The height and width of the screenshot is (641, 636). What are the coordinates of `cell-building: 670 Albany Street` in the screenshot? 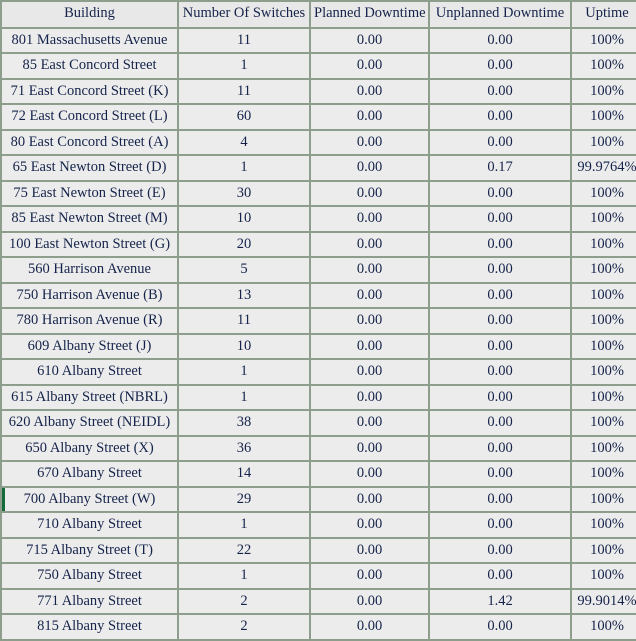 It's located at (89, 474).